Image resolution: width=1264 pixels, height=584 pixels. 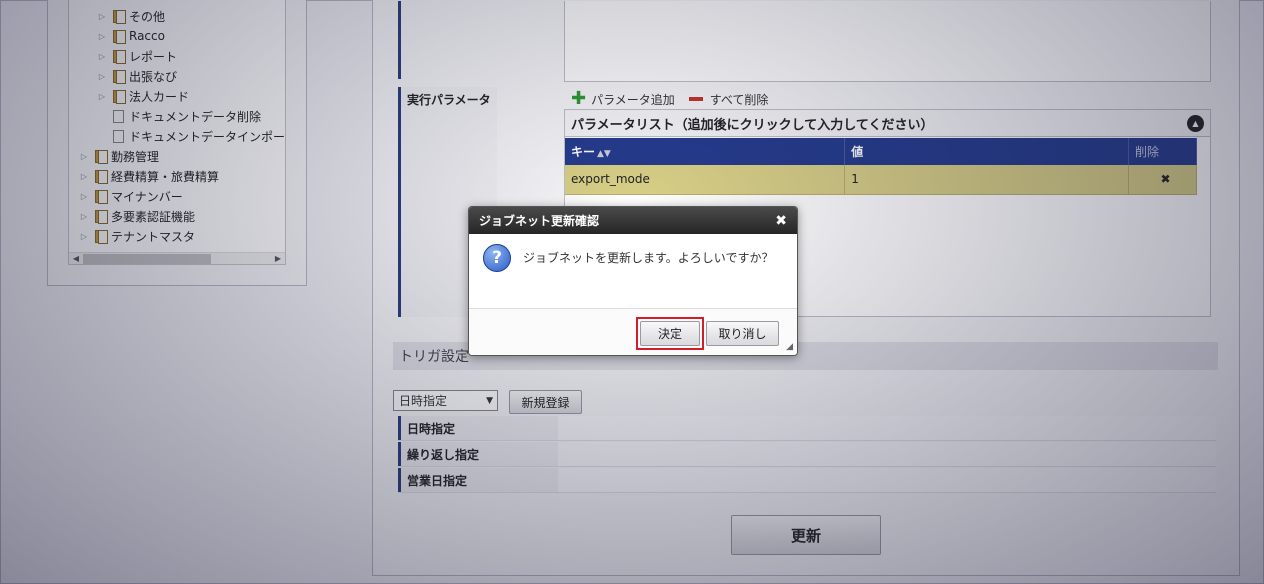 What do you see at coordinates (695, 99) in the screenshot?
I see `minus-icon` at bounding box center [695, 99].